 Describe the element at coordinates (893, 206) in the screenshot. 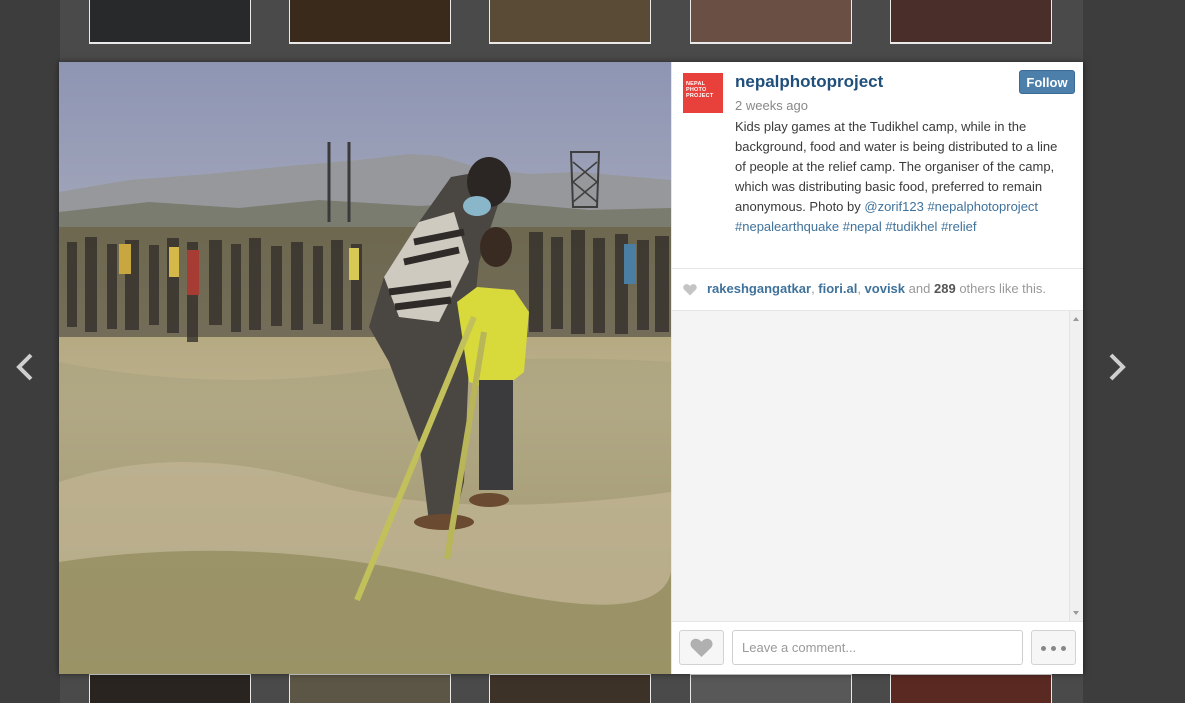

I see `mention-link: @zorif123` at that location.